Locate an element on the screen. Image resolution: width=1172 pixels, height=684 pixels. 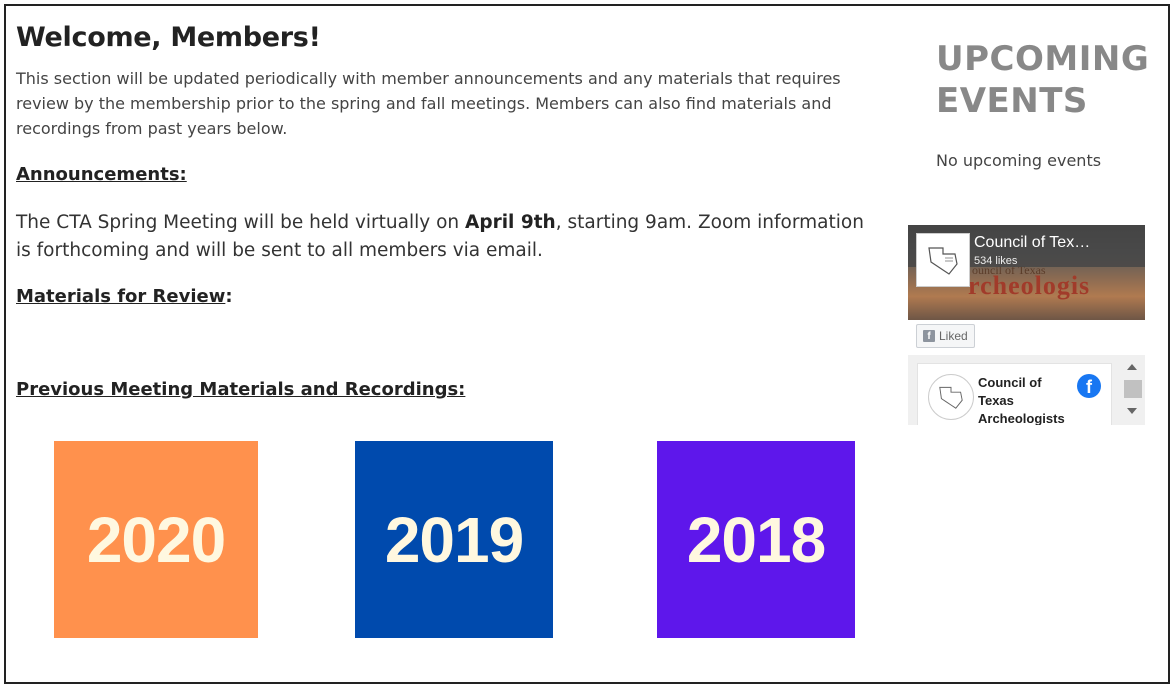
cover-title: rcheologis is located at coordinates (1029, 285).